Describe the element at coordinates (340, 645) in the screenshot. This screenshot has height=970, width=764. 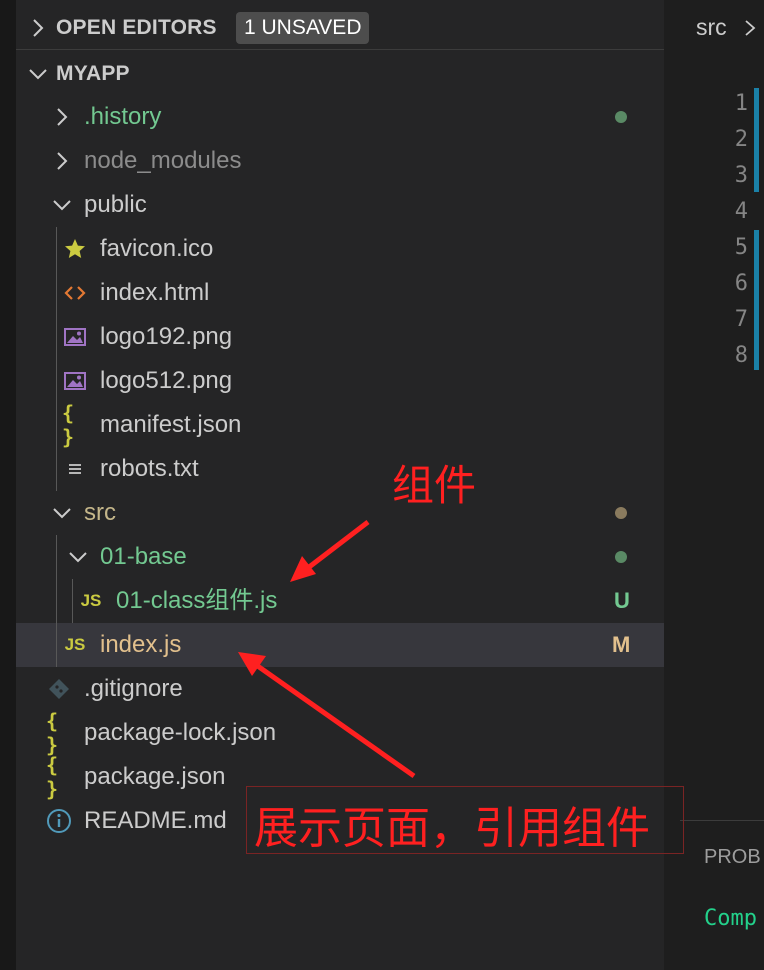
I see `tree-item-index-js: JS index.js M` at that location.